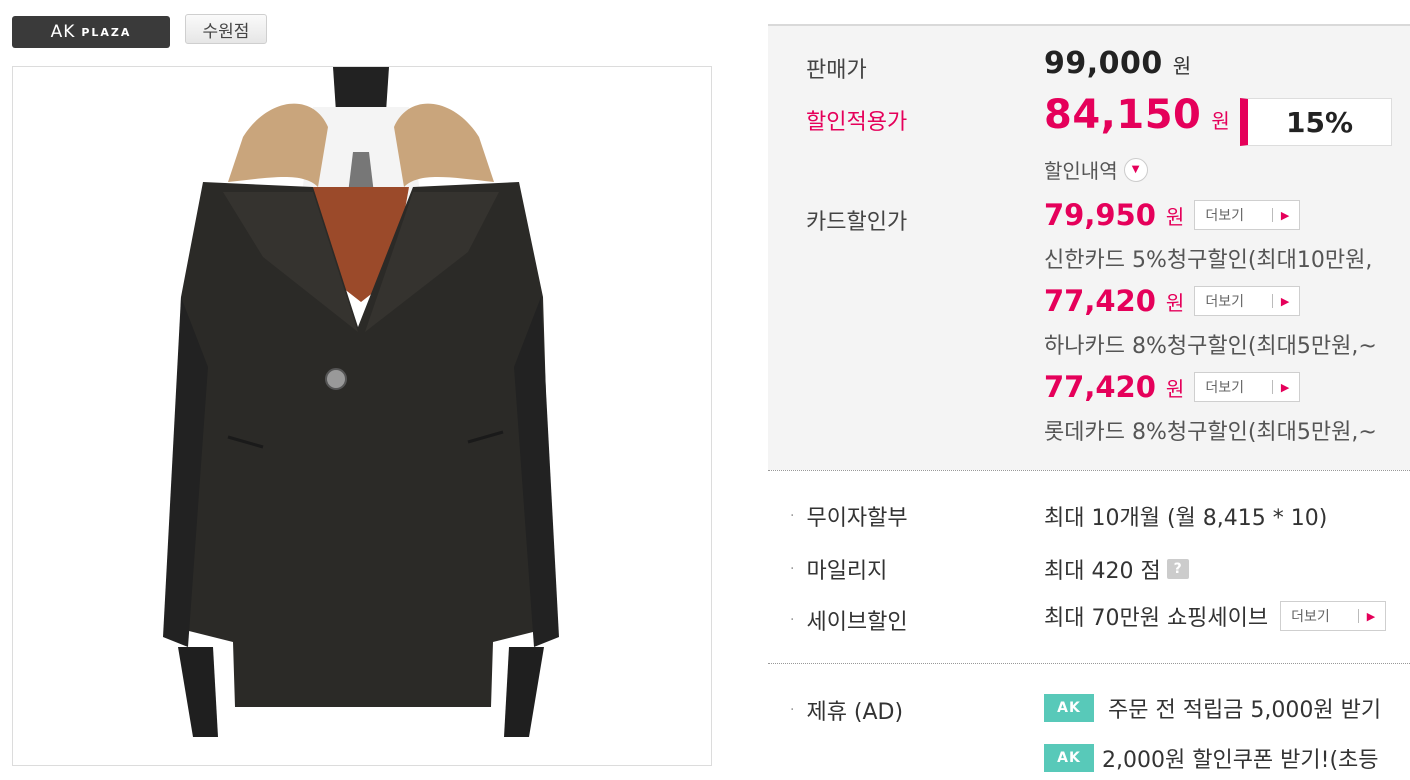  What do you see at coordinates (836, 70) in the screenshot?
I see `sale-price-label: 판매가` at bounding box center [836, 70].